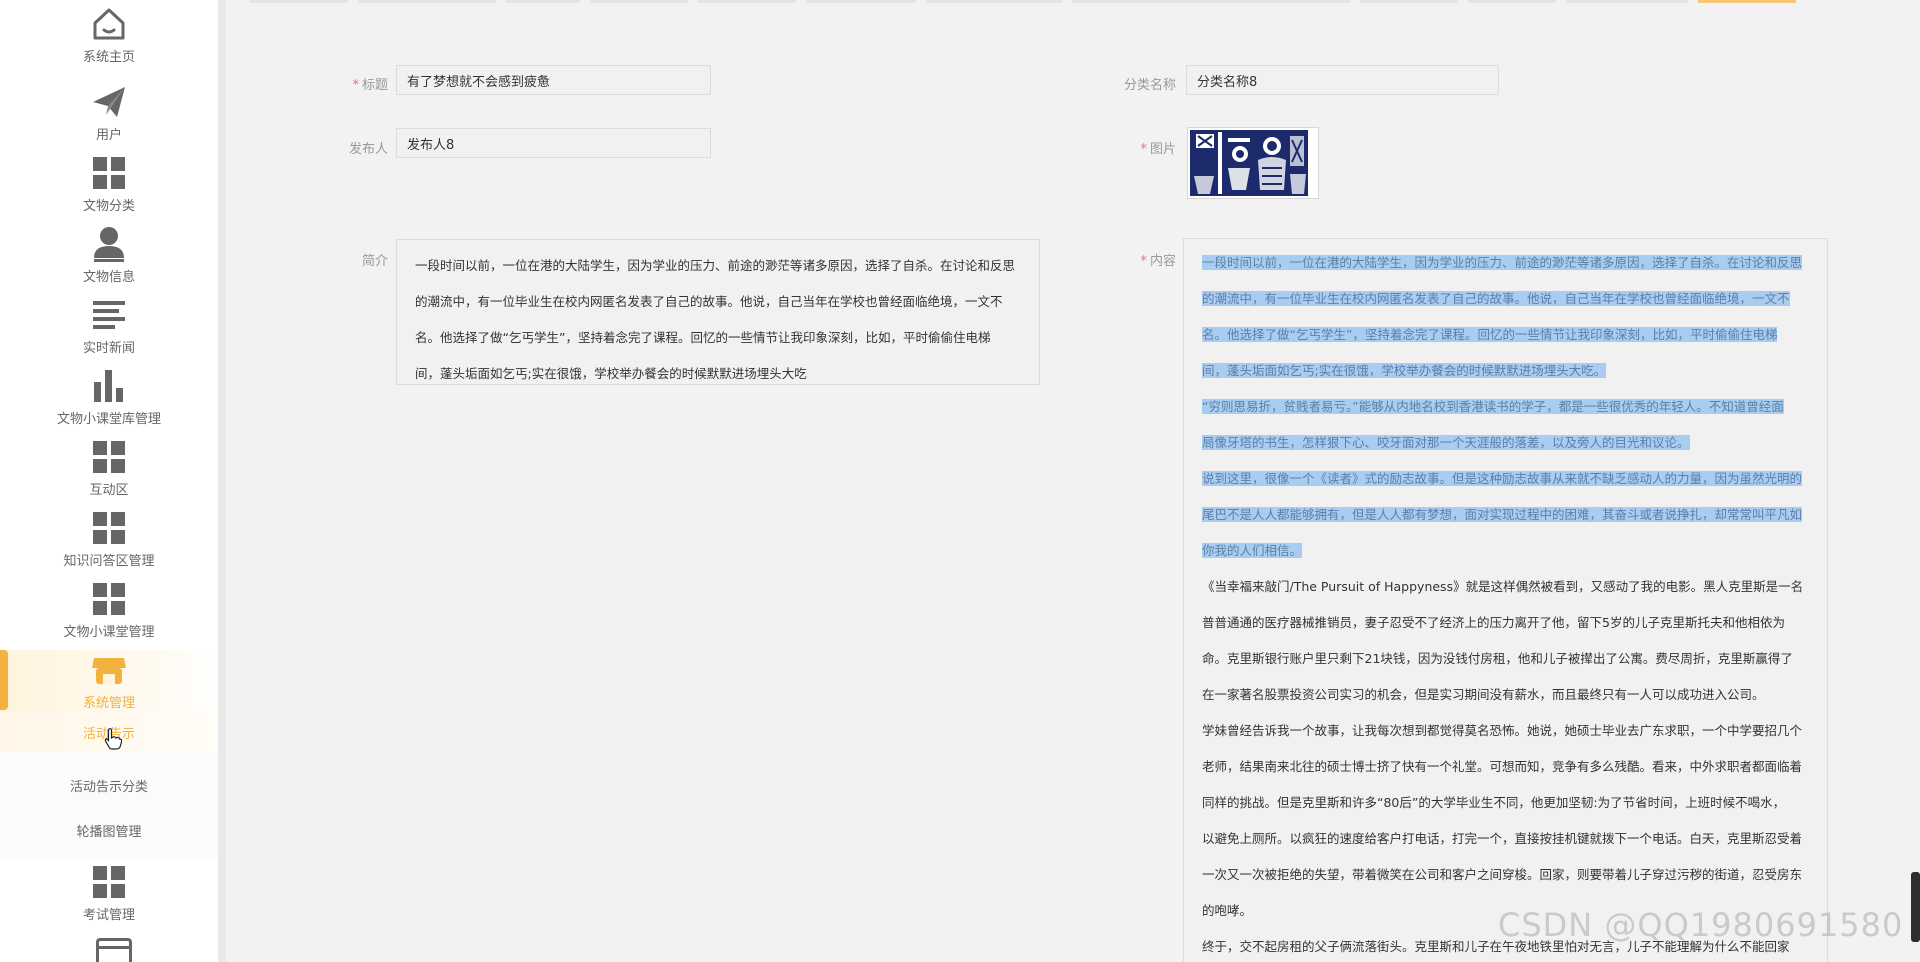 The image size is (1920, 962). What do you see at coordinates (109, 386) in the screenshot?
I see `bar-chart-icon` at bounding box center [109, 386].